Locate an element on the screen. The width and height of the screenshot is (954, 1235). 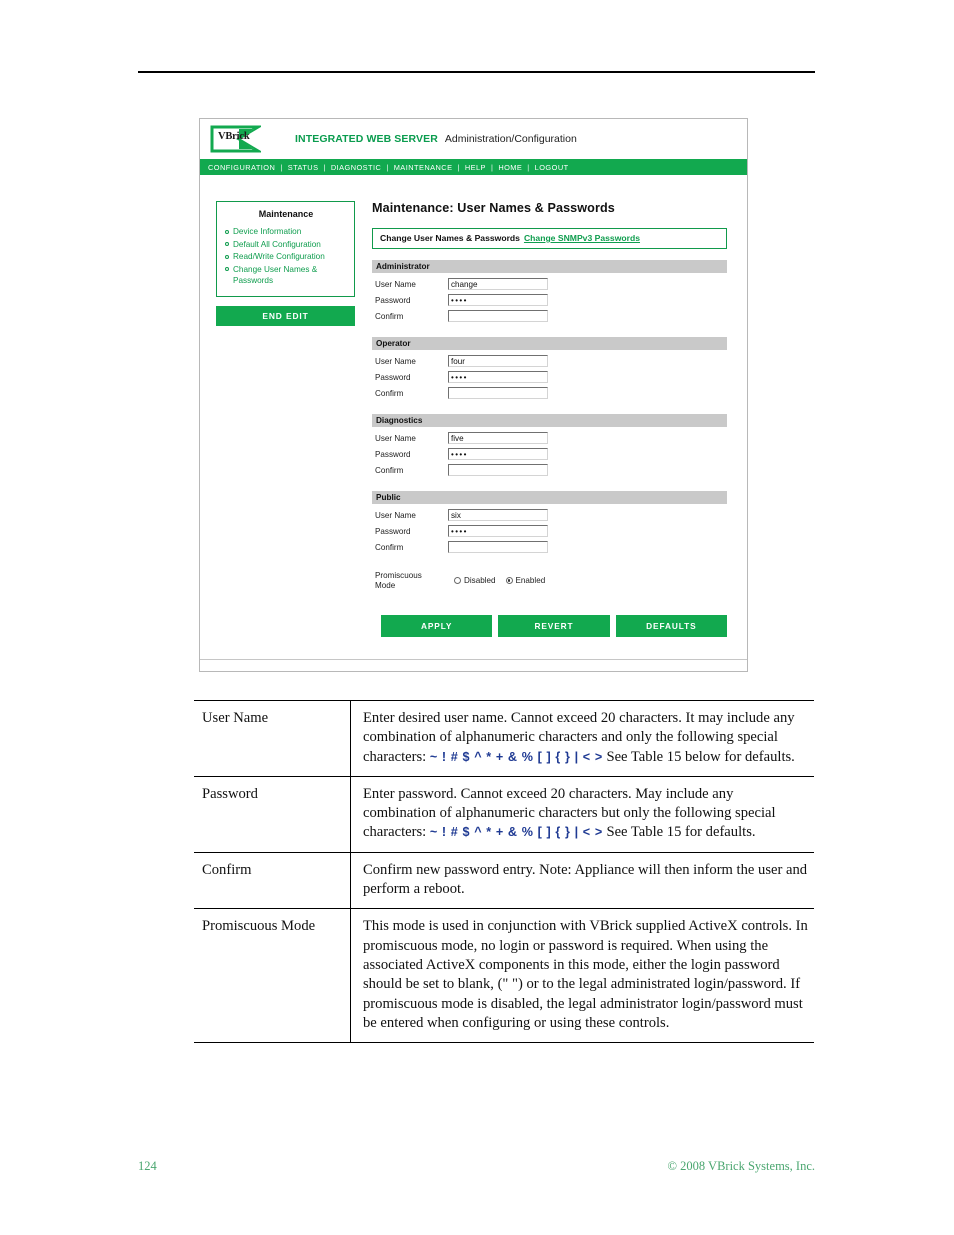
promiscuous-mode-label: Promiscuous Mode is located at coordinates (397, 580).